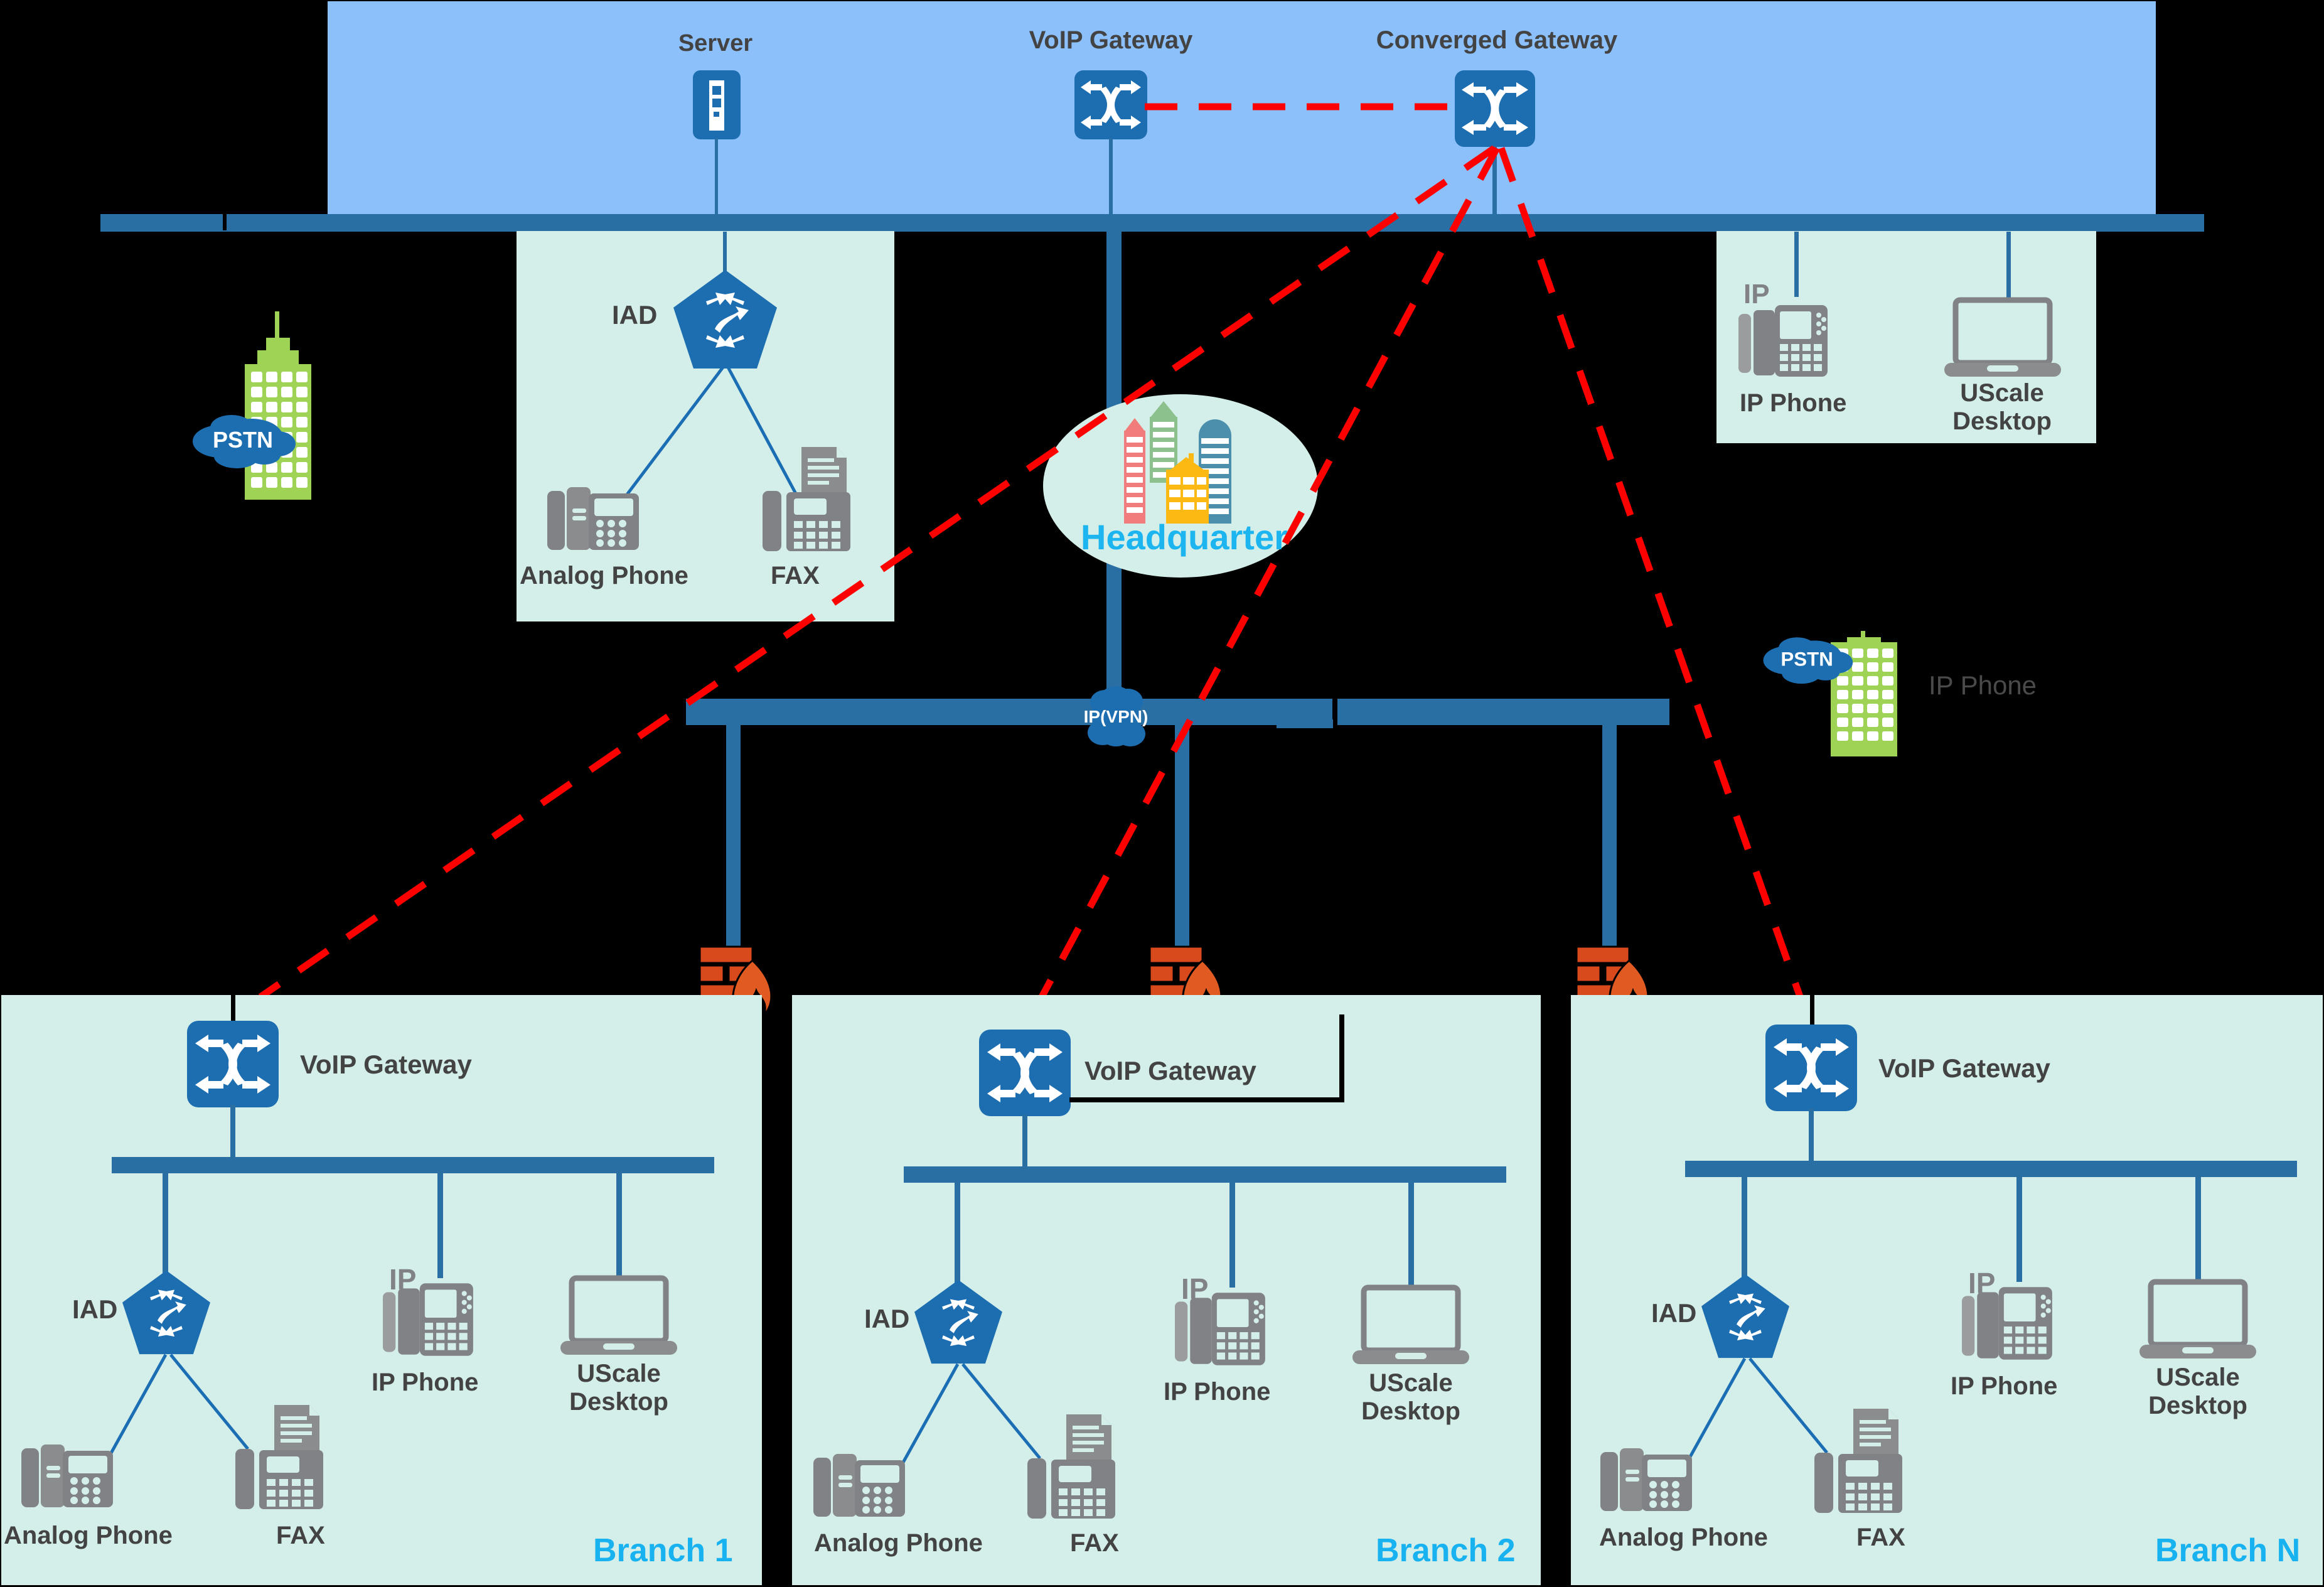  What do you see at coordinates (67, 1474) in the screenshot?
I see `branch-1-analog-phone-icon` at bounding box center [67, 1474].